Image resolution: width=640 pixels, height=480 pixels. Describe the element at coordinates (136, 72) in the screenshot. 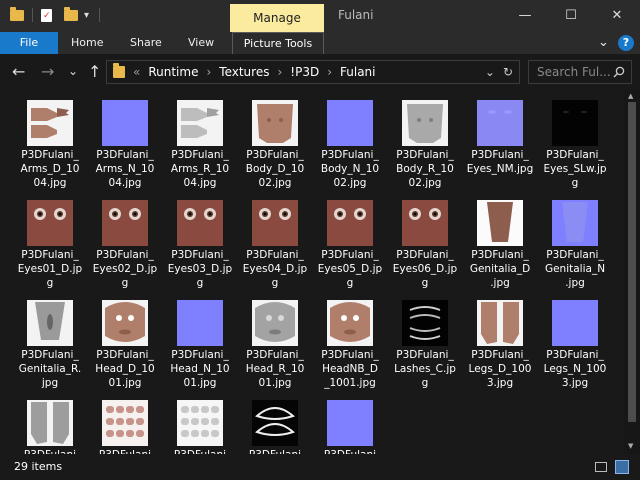

I see `overflow-icon: «` at that location.